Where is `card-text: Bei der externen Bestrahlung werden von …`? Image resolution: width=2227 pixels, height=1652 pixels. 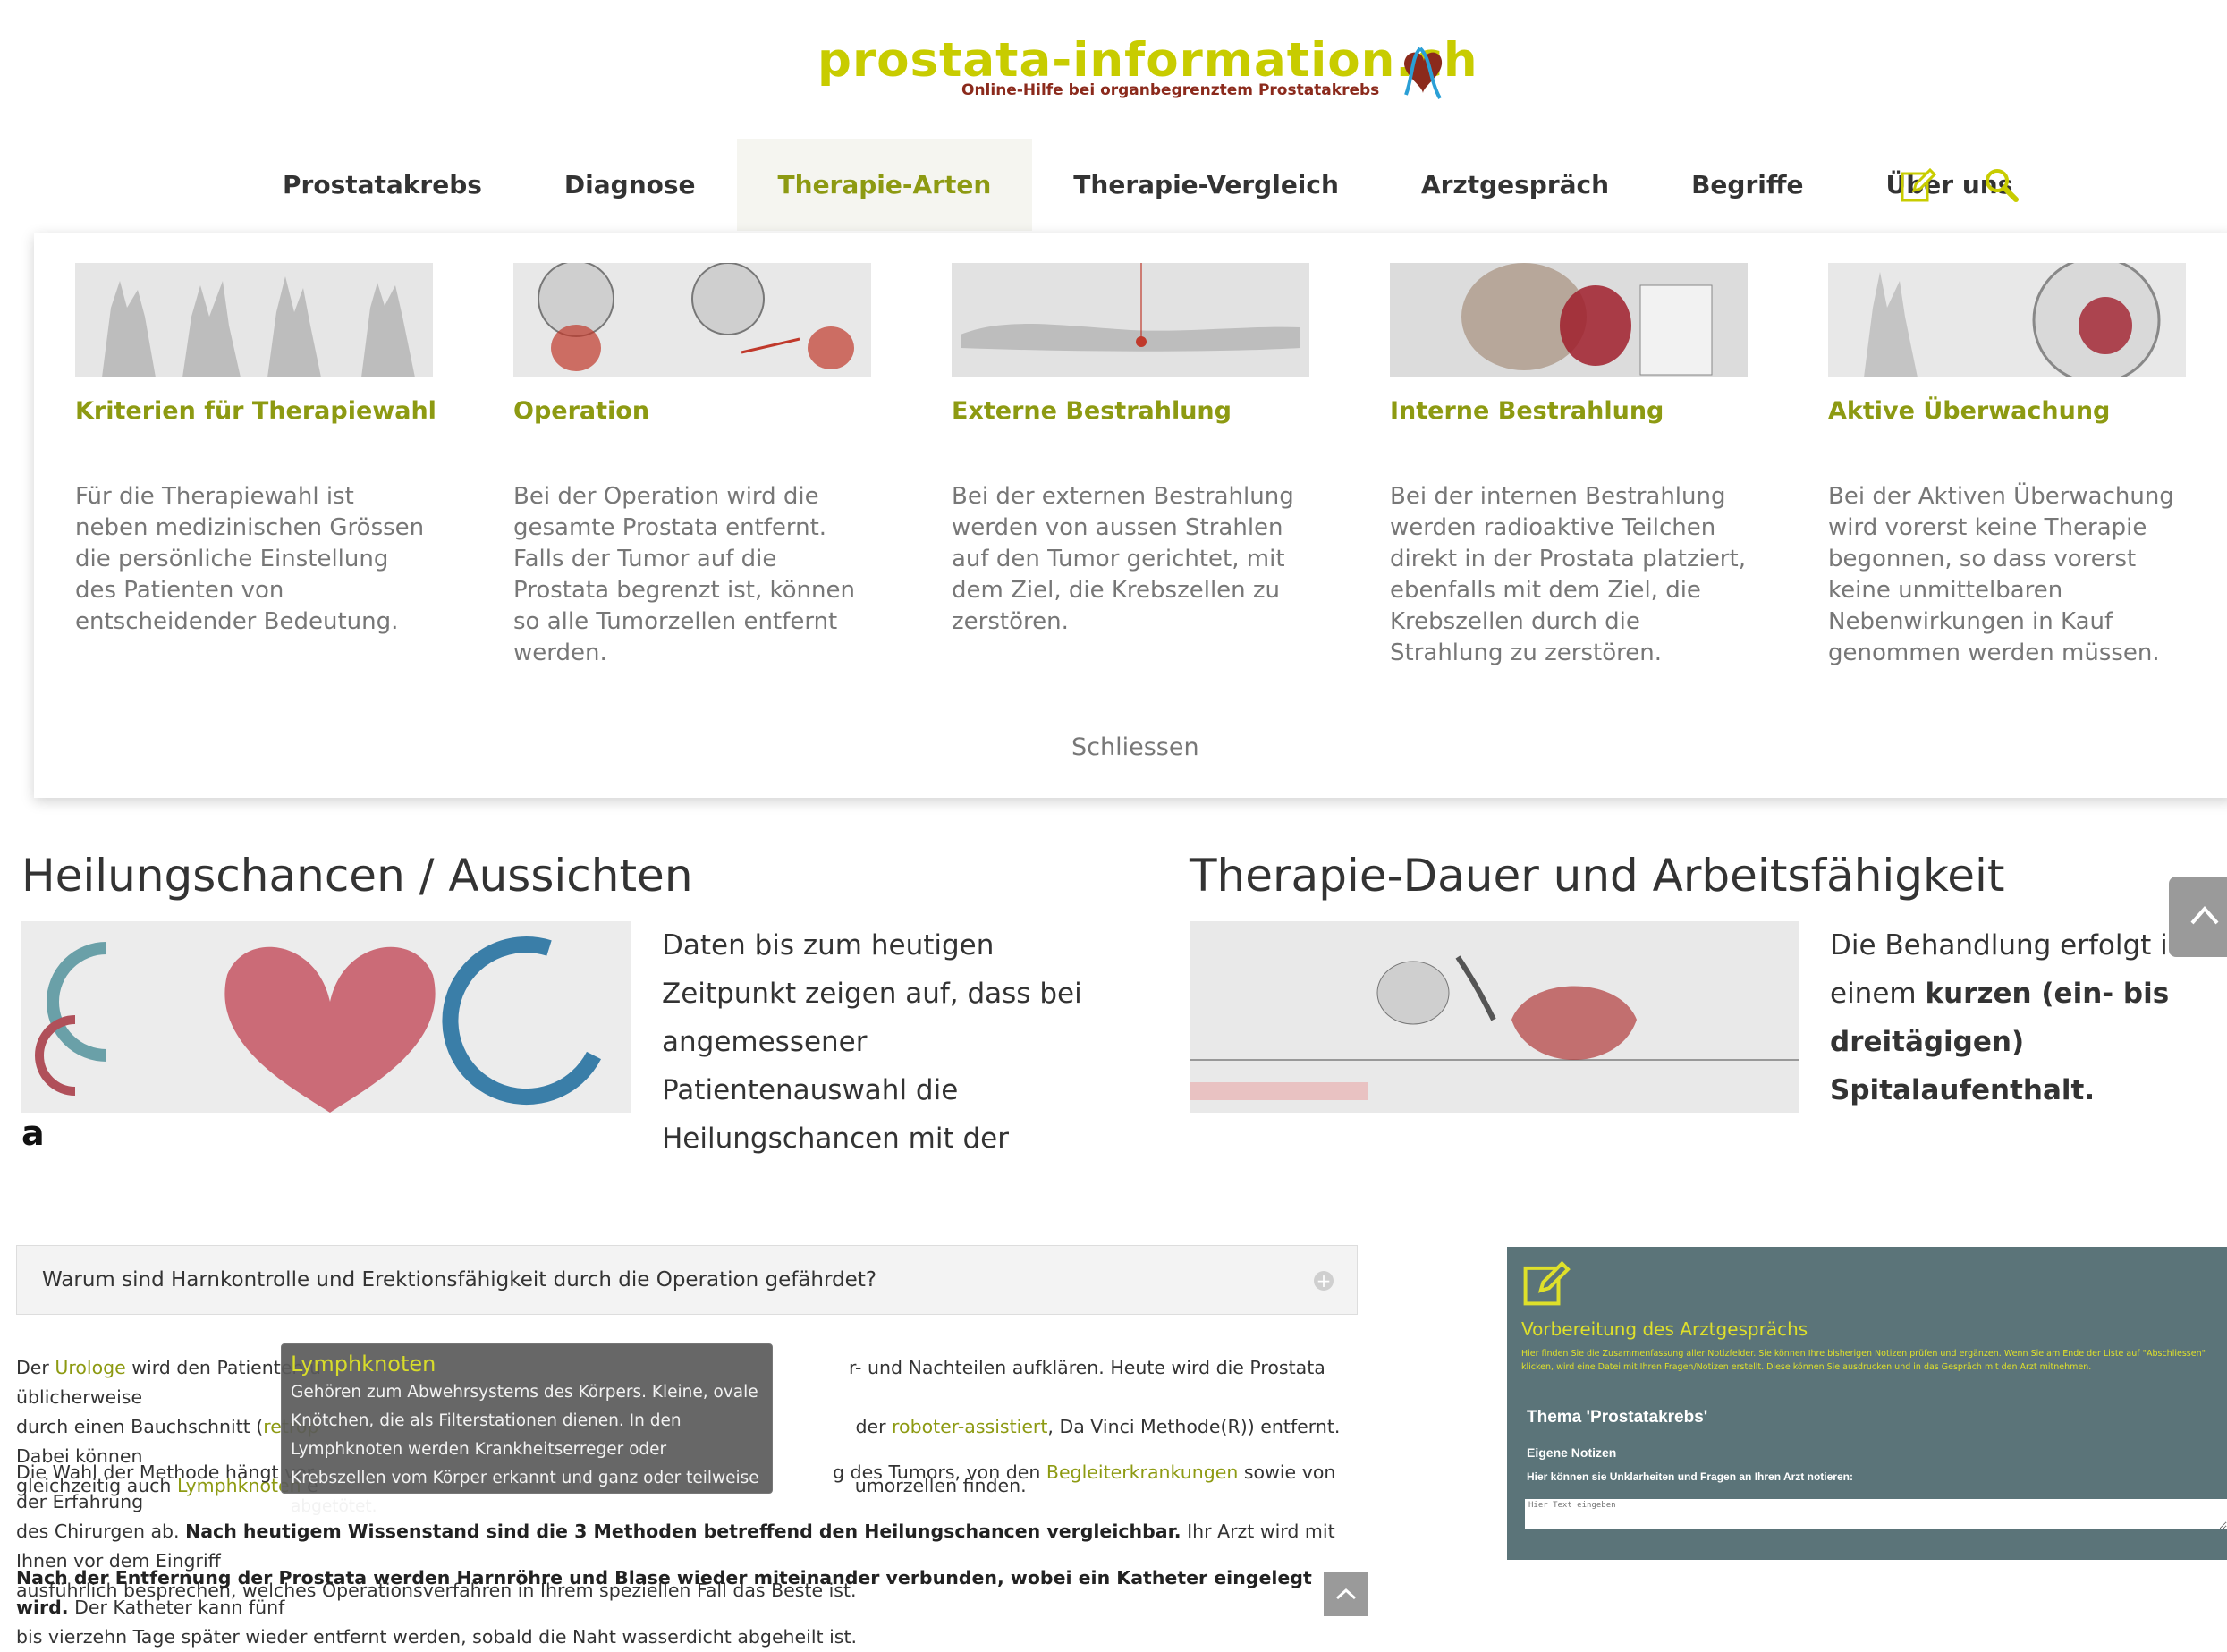 card-text: Bei der externen Bestrahlung werden von … is located at coordinates (1123, 559).